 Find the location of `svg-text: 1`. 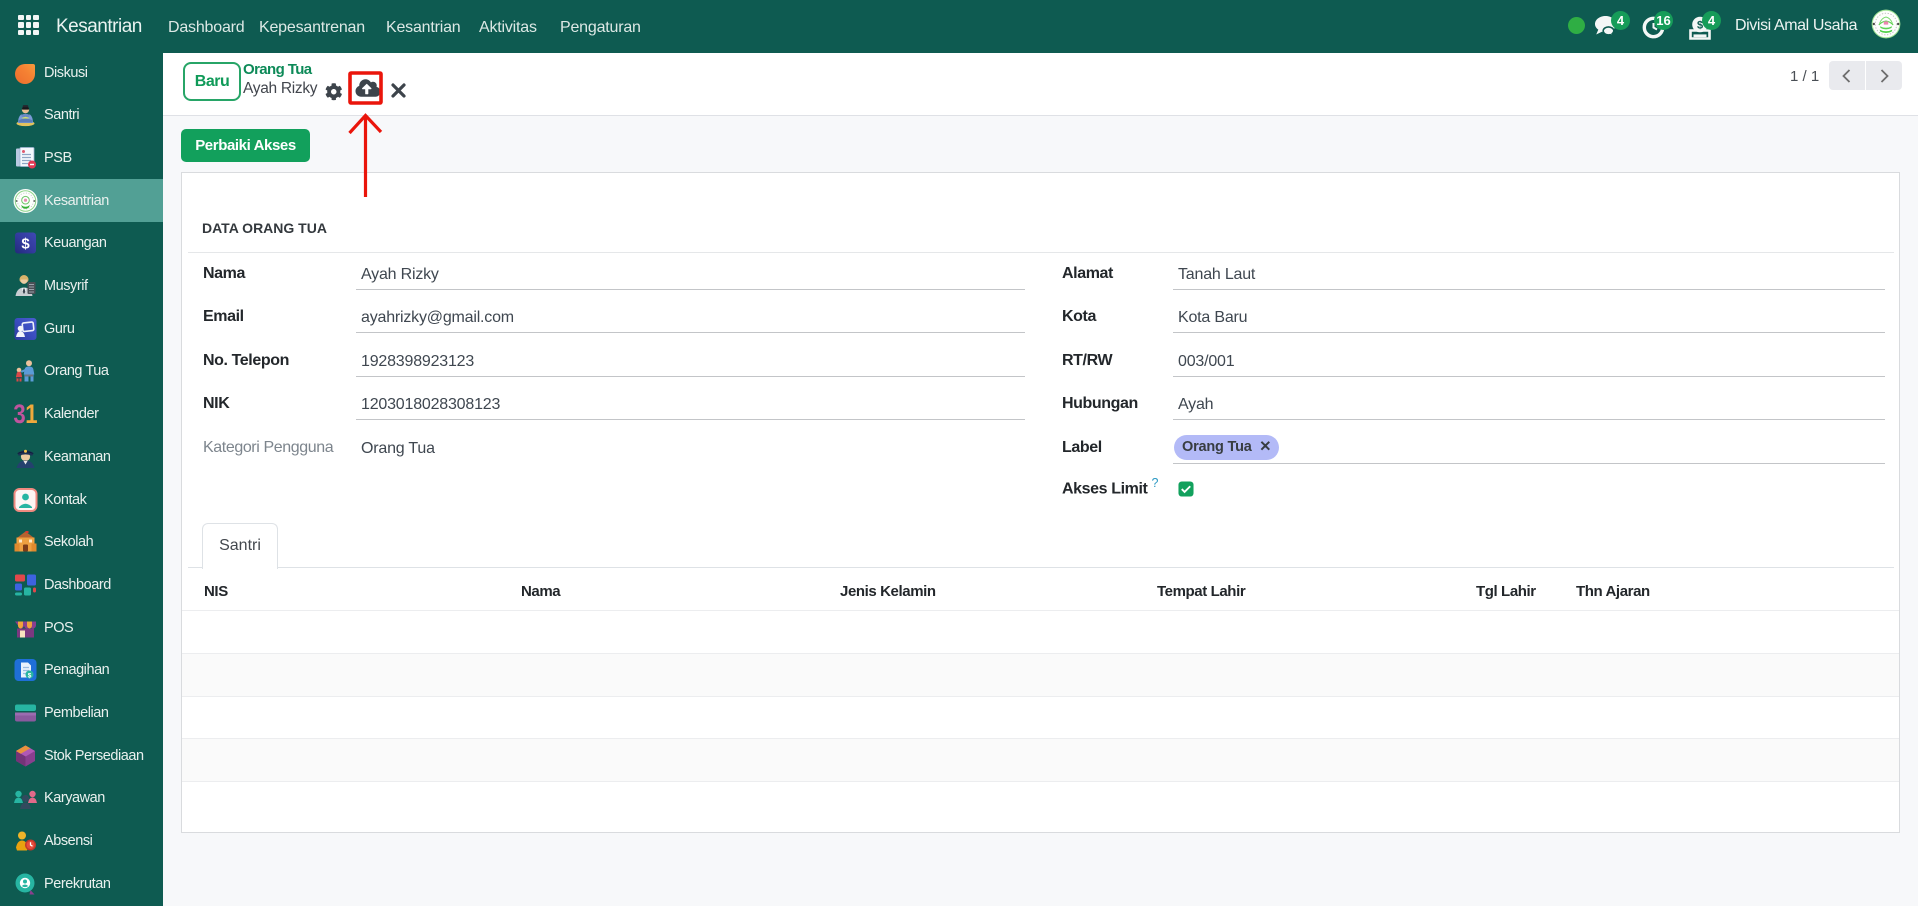

svg-text: 1 is located at coordinates (31, 414).